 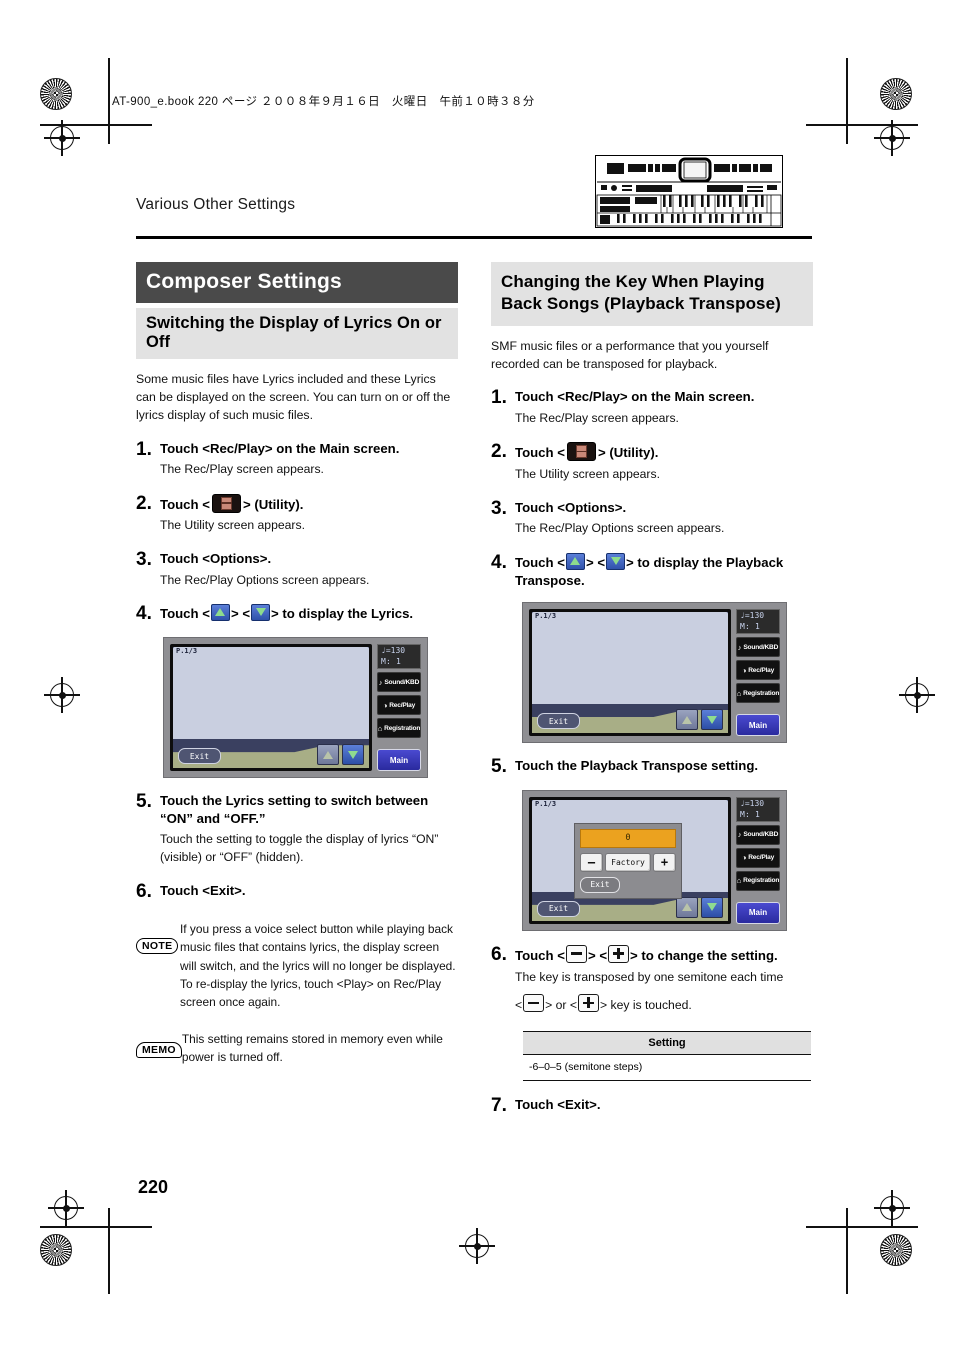 I want to click on popup-factory-button: Factory, so click(x=628, y=862).